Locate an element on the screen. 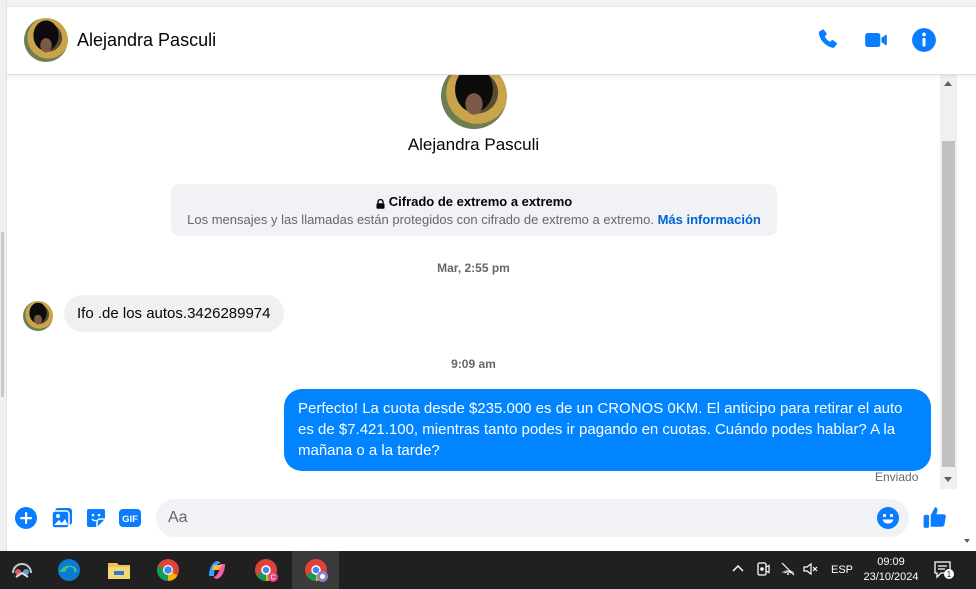 Image resolution: width=976 pixels, height=589 pixels. contact-name: Alejandra Pasculi is located at coordinates (146, 40).